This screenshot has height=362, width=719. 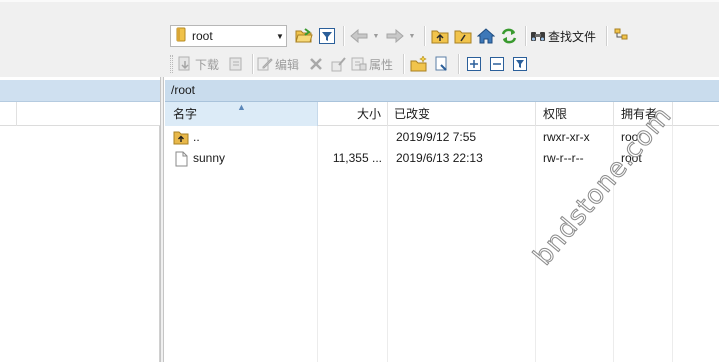 I want to click on properties-button: 属性, so click(x=375, y=64).